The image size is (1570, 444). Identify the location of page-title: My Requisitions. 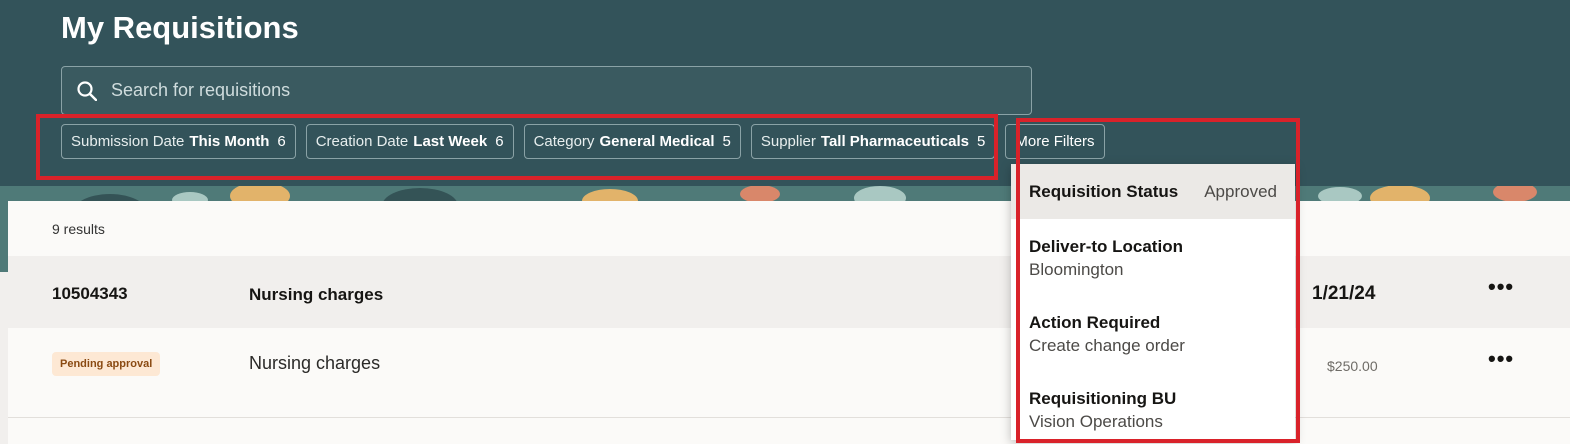
(180, 27).